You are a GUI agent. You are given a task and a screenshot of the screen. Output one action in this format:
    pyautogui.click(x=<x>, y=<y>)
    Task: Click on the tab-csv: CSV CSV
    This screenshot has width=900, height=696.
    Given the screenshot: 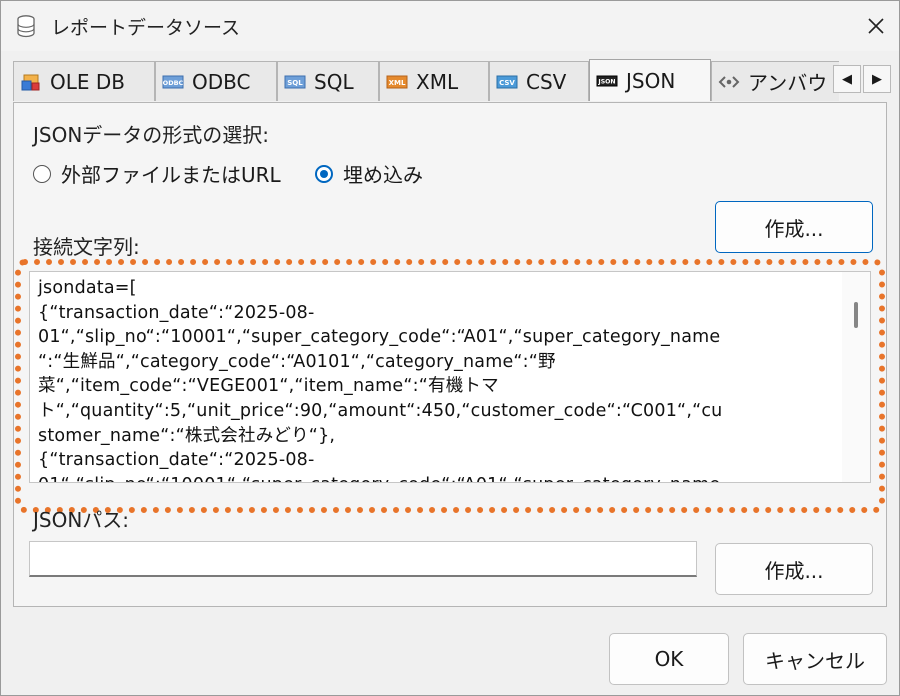 What is the action you would take?
    pyautogui.click(x=539, y=81)
    